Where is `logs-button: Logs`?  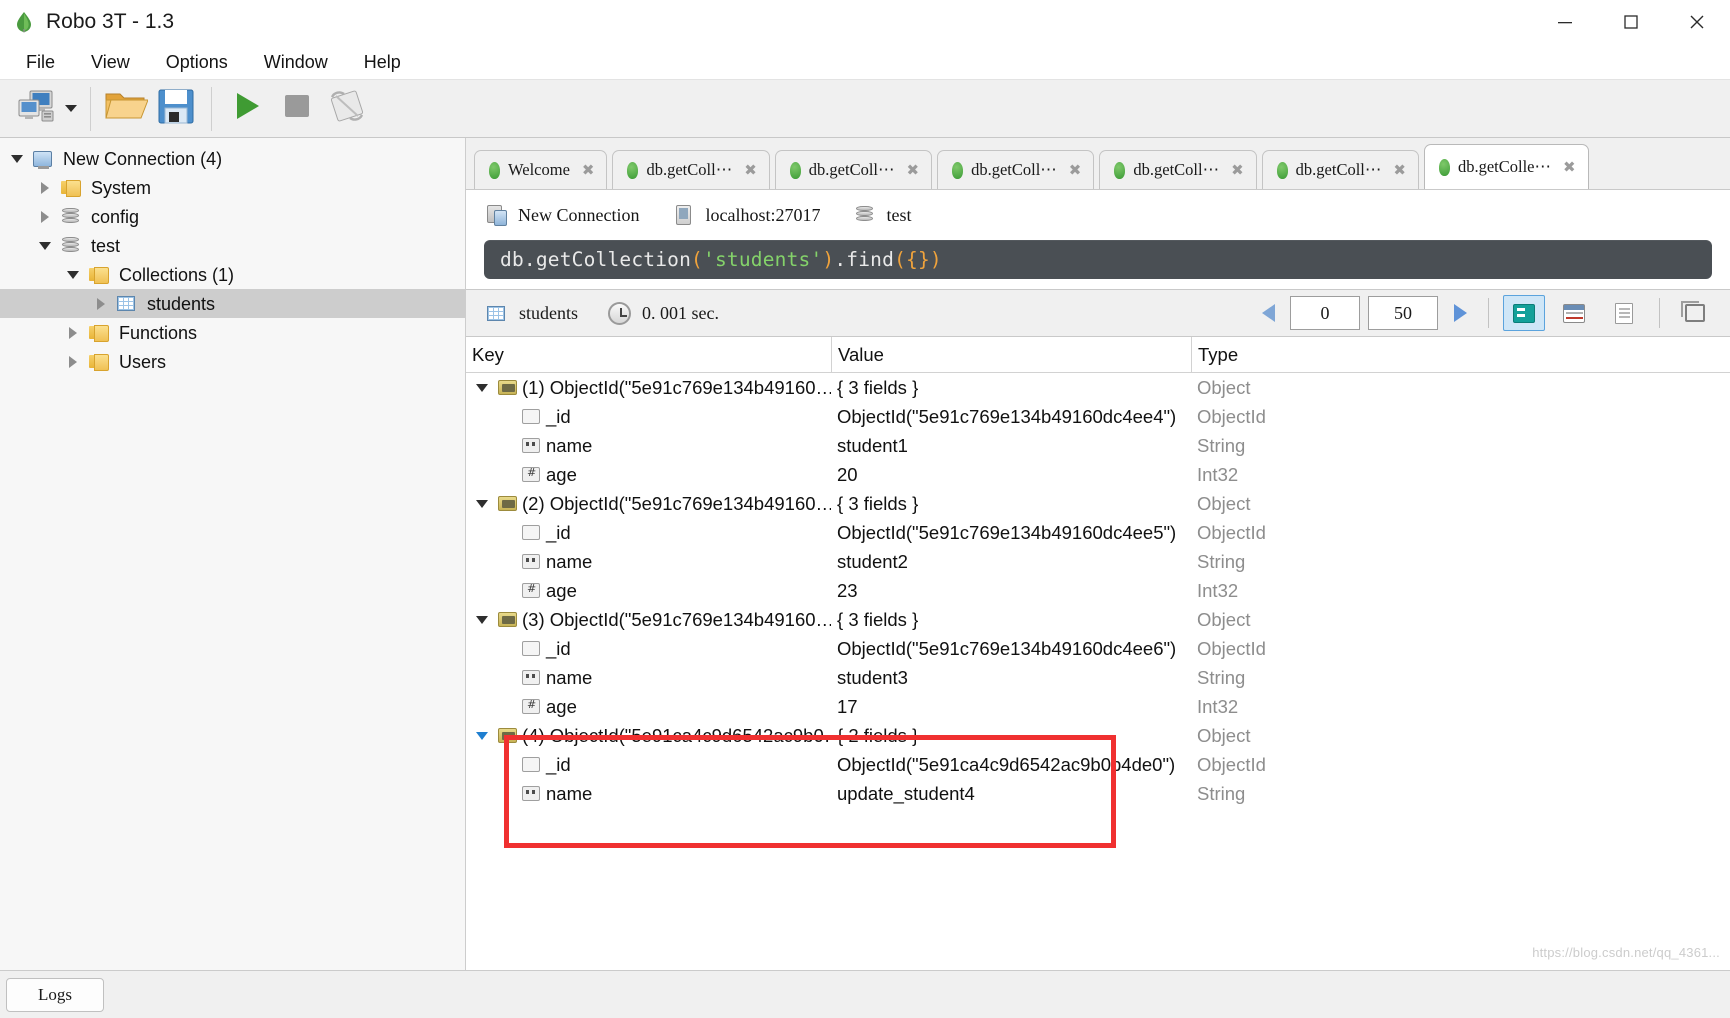 logs-button: Logs is located at coordinates (55, 994).